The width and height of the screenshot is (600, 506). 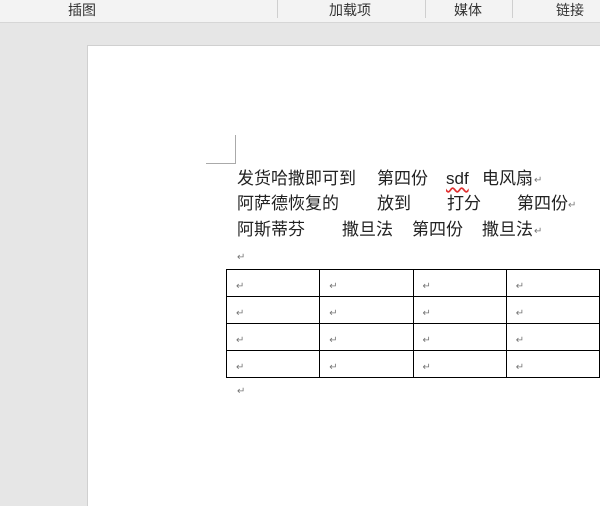 I want to click on text-segment: sdf, so click(x=457, y=179).